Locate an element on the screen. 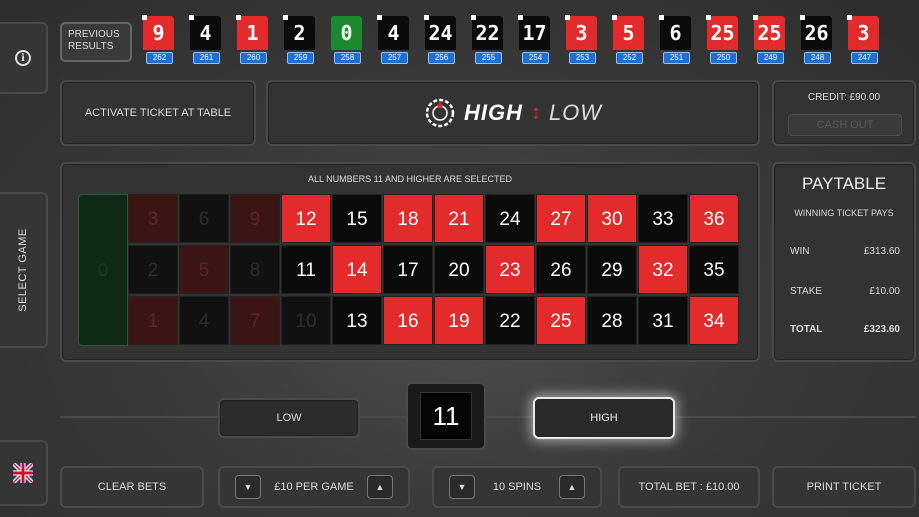 The width and height of the screenshot is (919, 517). previous-result: 24 256 is located at coordinates (439, 41).